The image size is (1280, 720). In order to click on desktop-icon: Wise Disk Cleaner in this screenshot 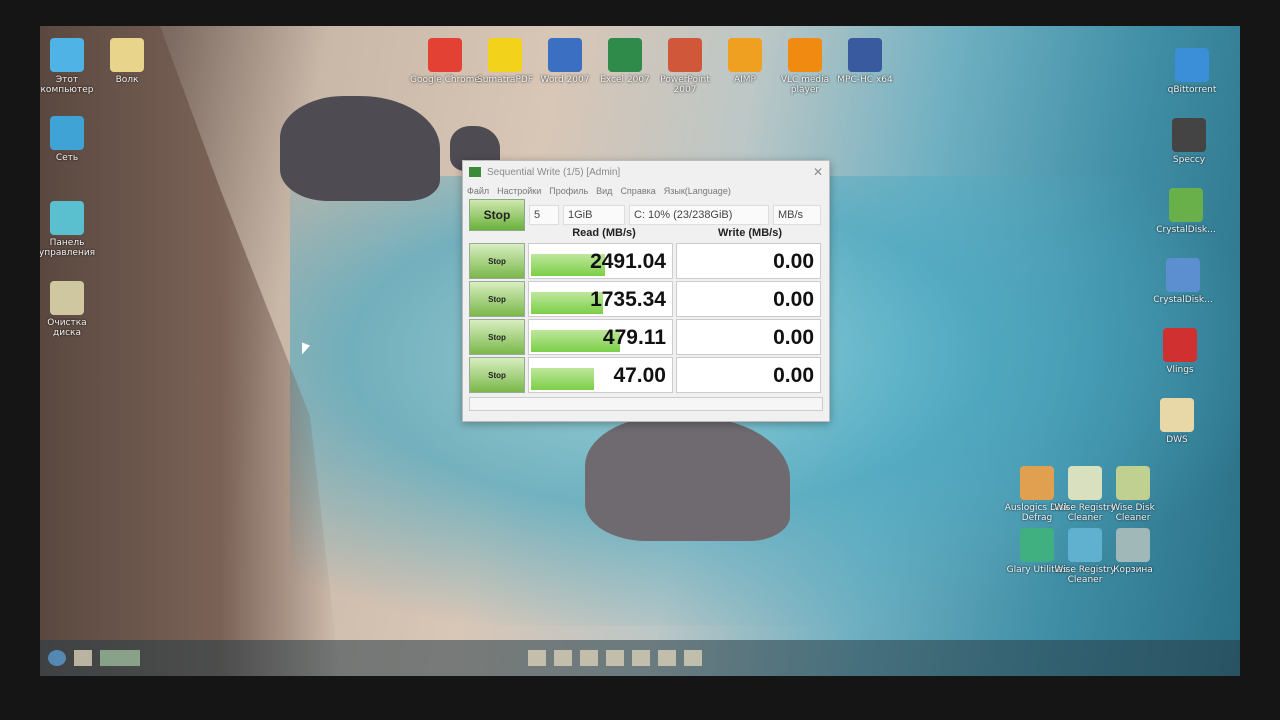, I will do `click(1133, 494)`.